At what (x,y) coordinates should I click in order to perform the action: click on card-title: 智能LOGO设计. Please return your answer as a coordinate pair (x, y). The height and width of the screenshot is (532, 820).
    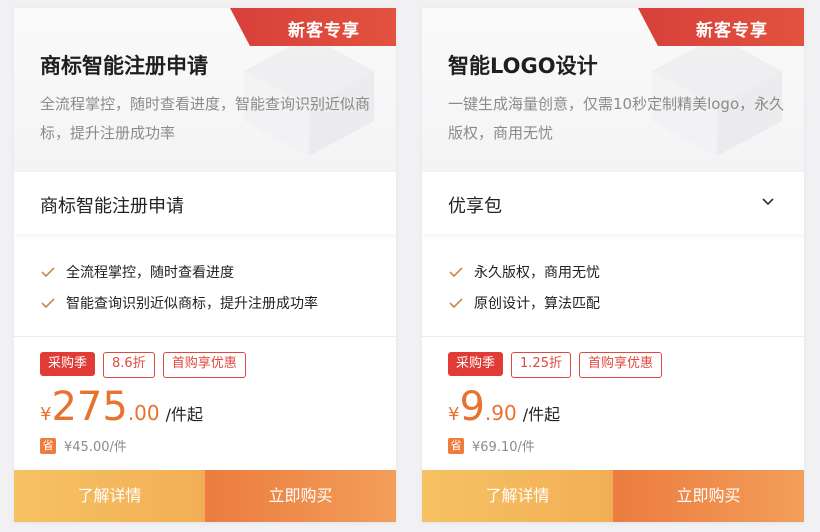
    Looking at the image, I should click on (523, 66).